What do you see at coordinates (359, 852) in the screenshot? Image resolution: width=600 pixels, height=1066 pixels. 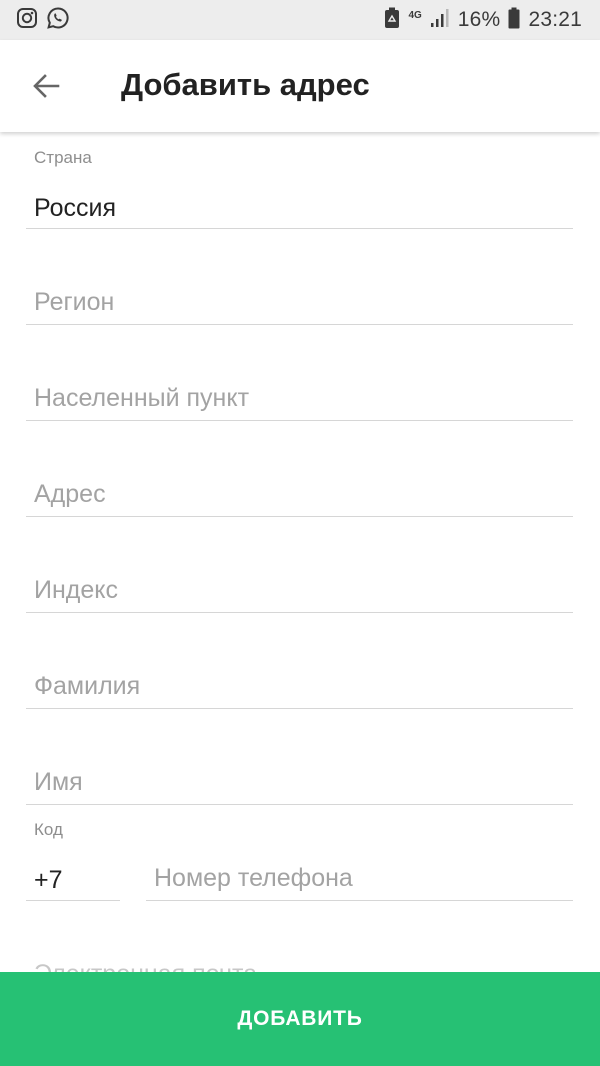 I see `phone-number-field: Номер телефона` at bounding box center [359, 852].